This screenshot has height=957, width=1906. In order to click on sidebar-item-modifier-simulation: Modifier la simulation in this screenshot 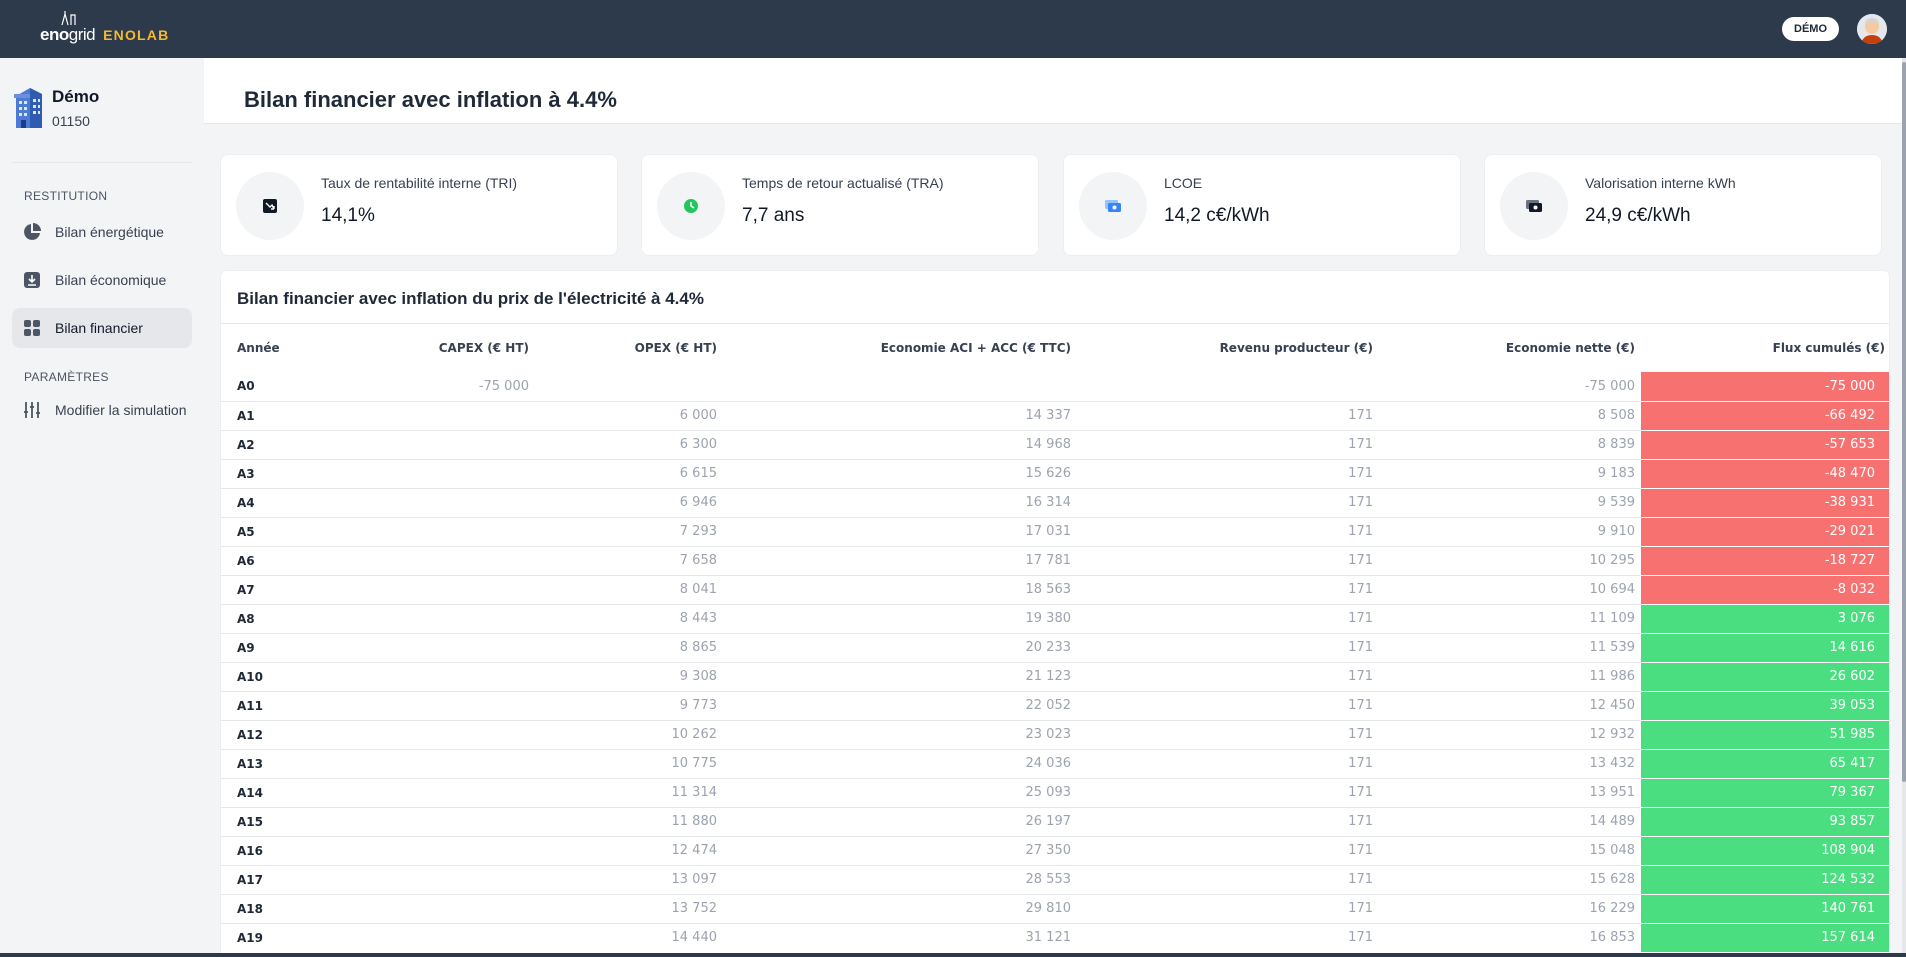, I will do `click(102, 410)`.